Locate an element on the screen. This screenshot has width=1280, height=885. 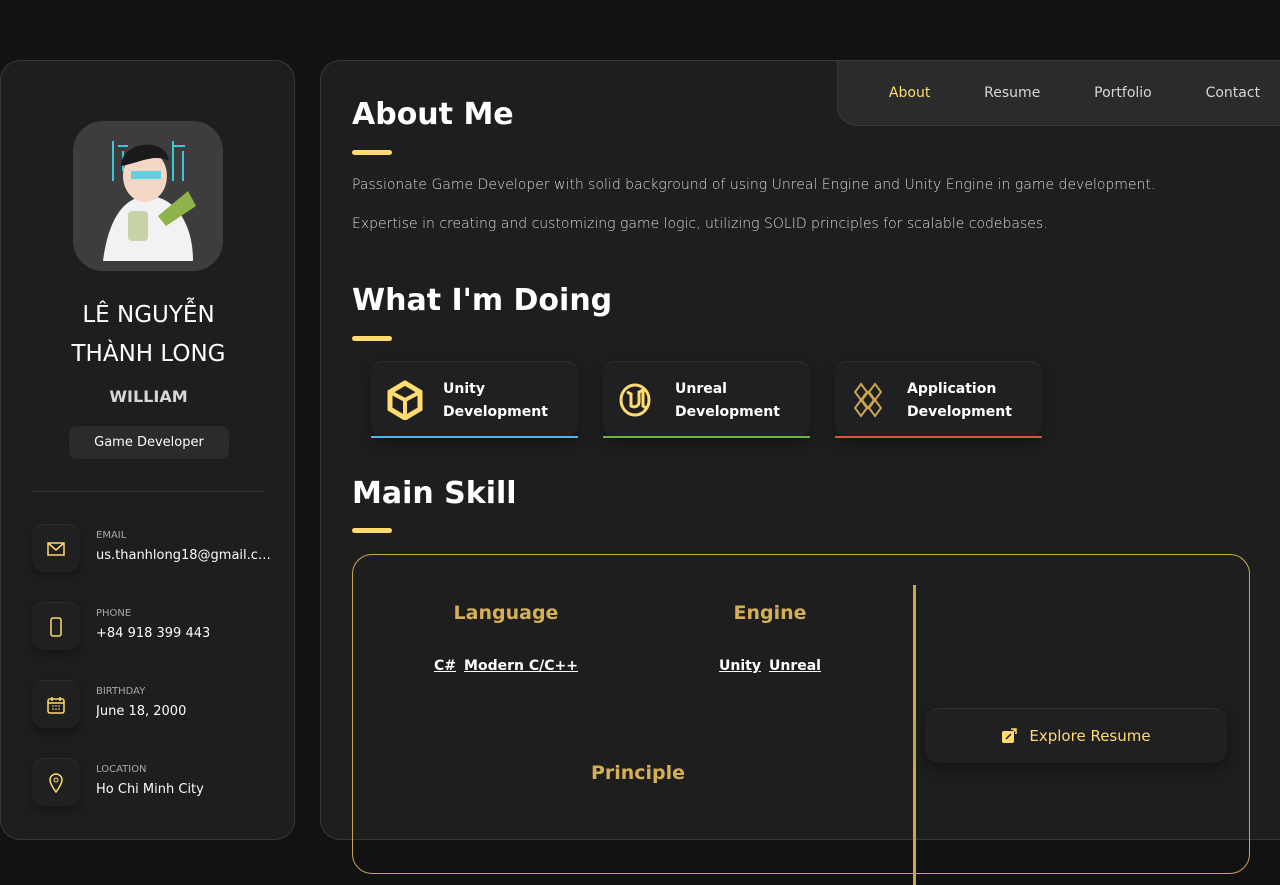
contact-email: Email us.thanhlong18@gmail.com is located at coordinates (154, 548).